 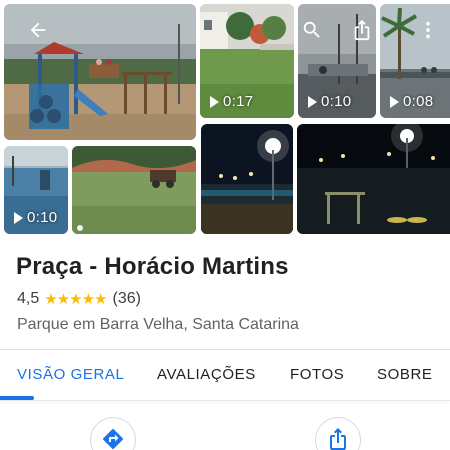 I want to click on tab-bar-border, so click(x=225, y=400).